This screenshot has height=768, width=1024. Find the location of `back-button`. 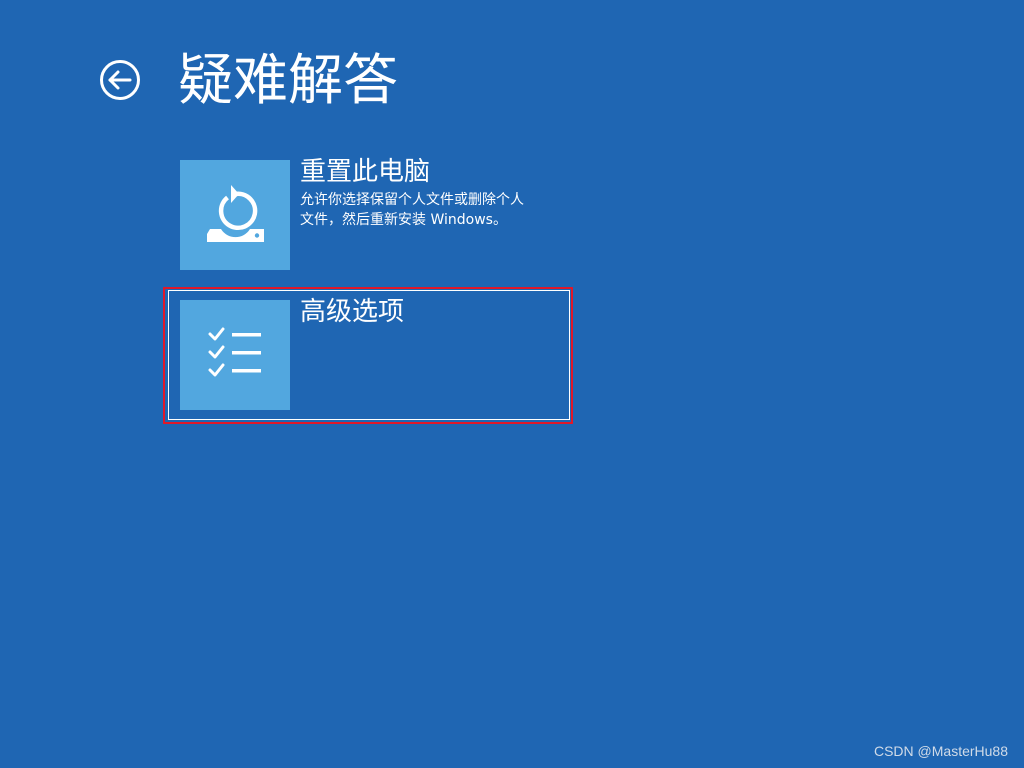

back-button is located at coordinates (120, 80).